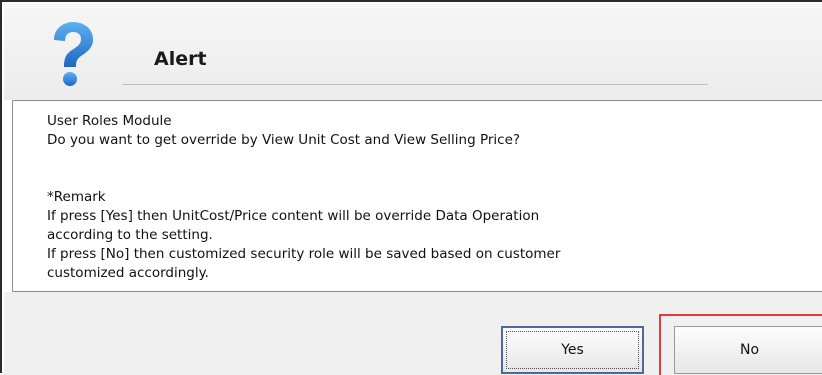 This screenshot has height=375, width=822. Describe the element at coordinates (180, 59) in the screenshot. I see `dialog-title: Alert` at that location.